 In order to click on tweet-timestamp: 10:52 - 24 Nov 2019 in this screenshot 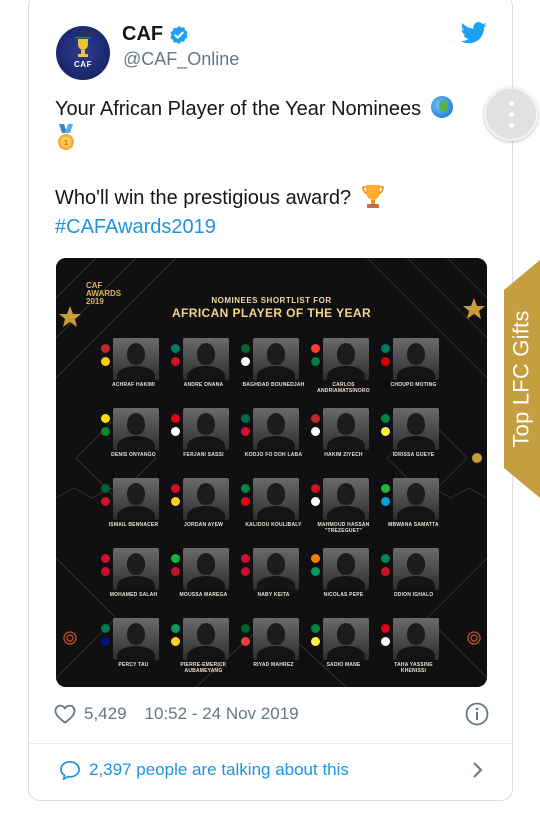, I will do `click(222, 714)`.